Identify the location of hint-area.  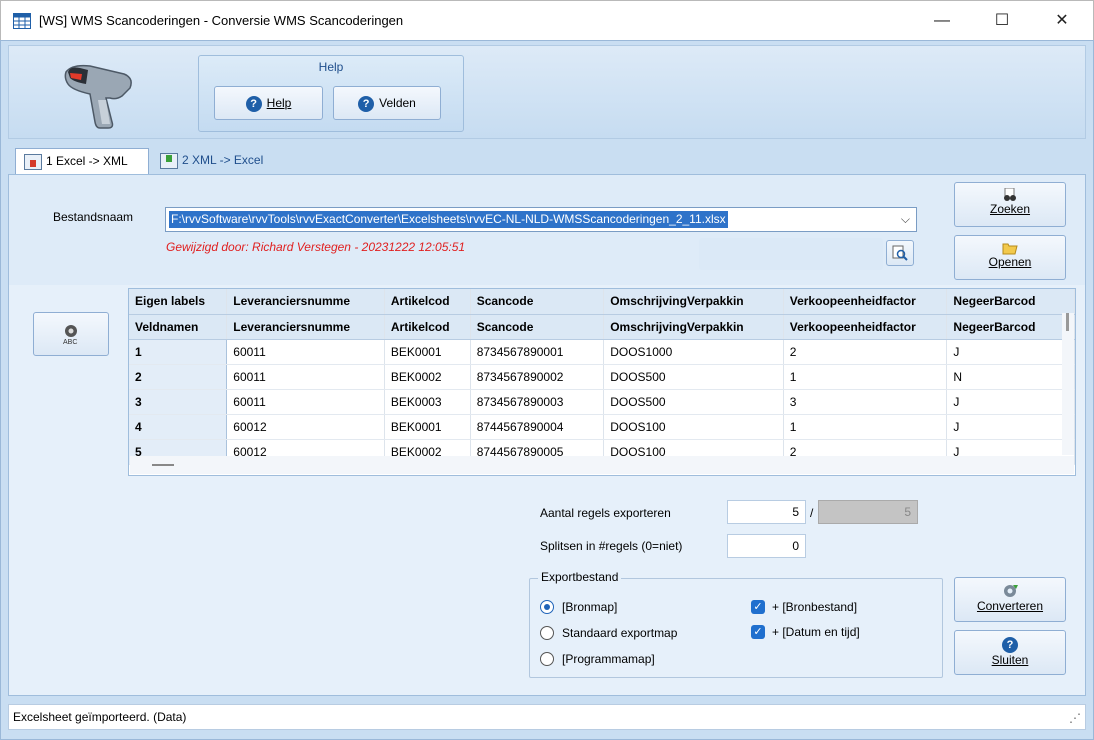
(791, 254).